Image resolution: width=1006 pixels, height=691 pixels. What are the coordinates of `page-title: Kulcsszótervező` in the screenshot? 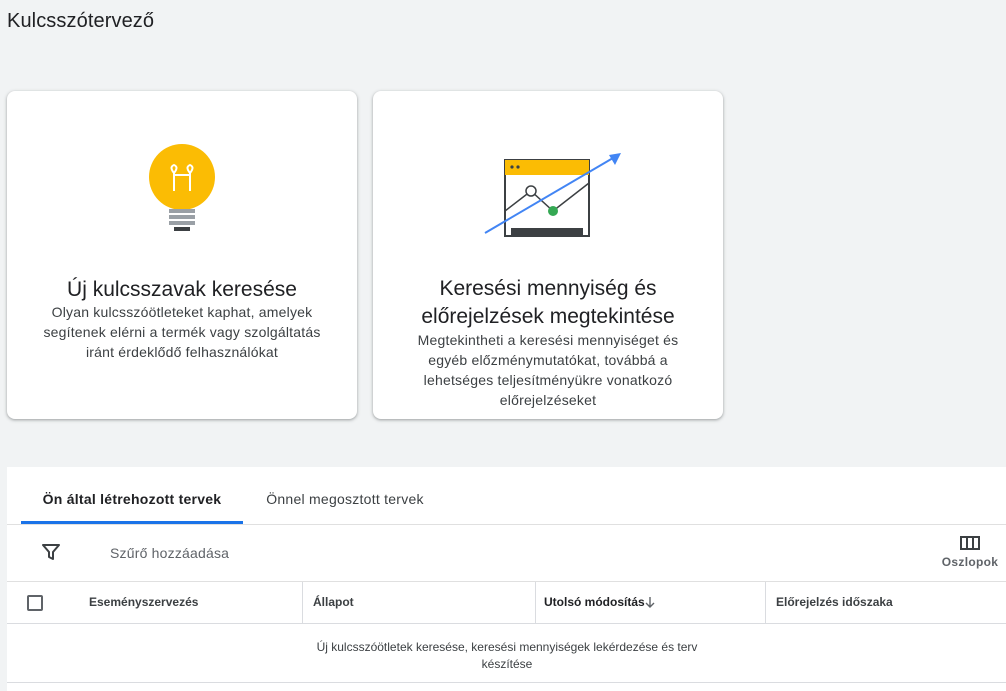 It's located at (81, 21).